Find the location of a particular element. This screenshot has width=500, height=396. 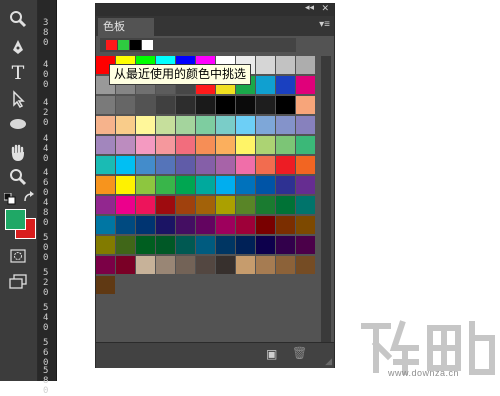

resize-grip-icon: ◢ is located at coordinates (328, 361).